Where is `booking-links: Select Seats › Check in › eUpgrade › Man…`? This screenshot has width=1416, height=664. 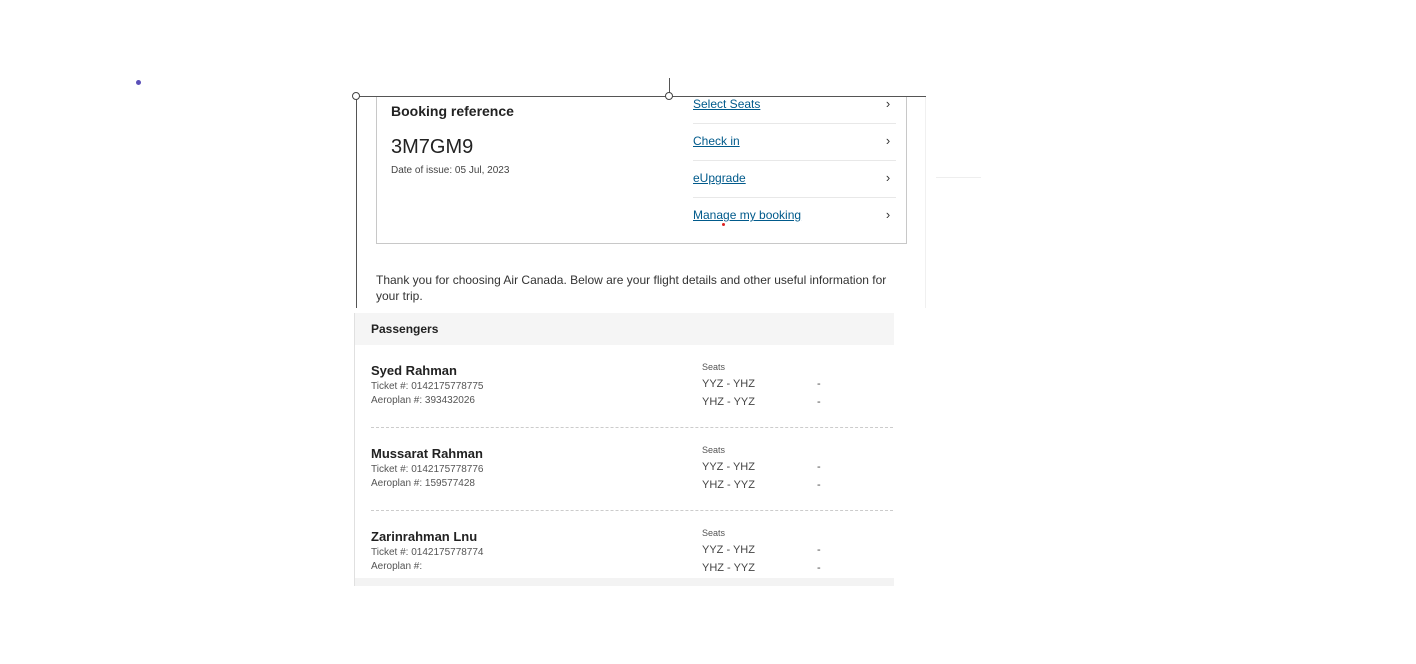 booking-links: Select Seats › Check in › eUpgrade › Man… is located at coordinates (794, 165).